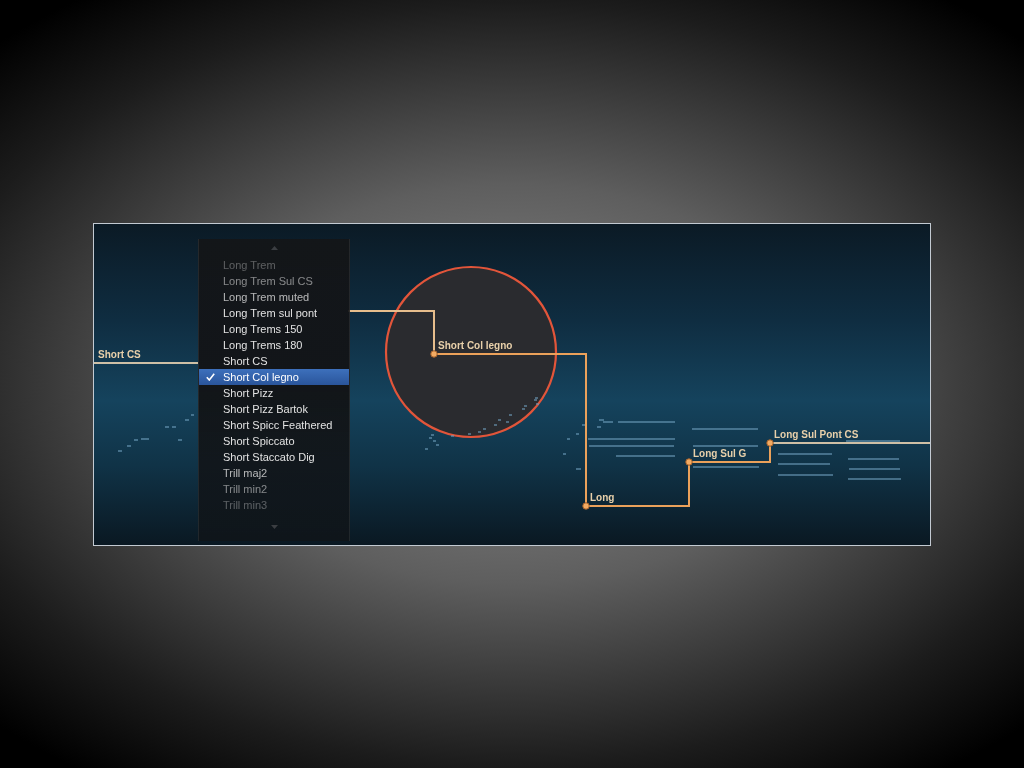  What do you see at coordinates (274, 440) in the screenshot?
I see `menu-item: Short Spiccato` at bounding box center [274, 440].